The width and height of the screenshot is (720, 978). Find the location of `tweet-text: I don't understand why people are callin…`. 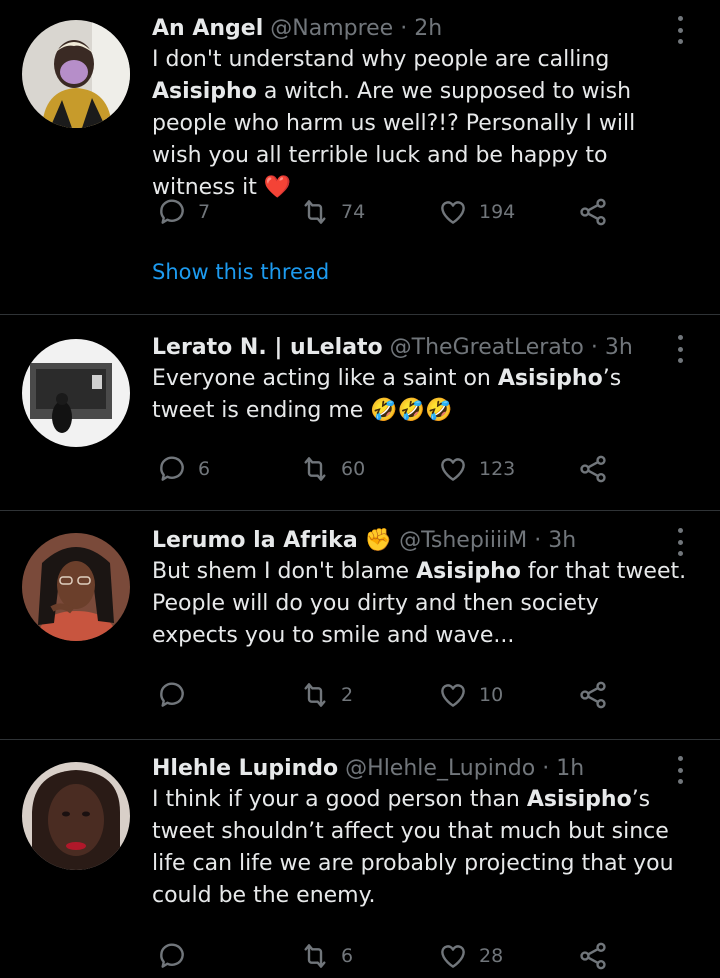

tweet-text: I don't understand why people are callin… is located at coordinates (421, 124).